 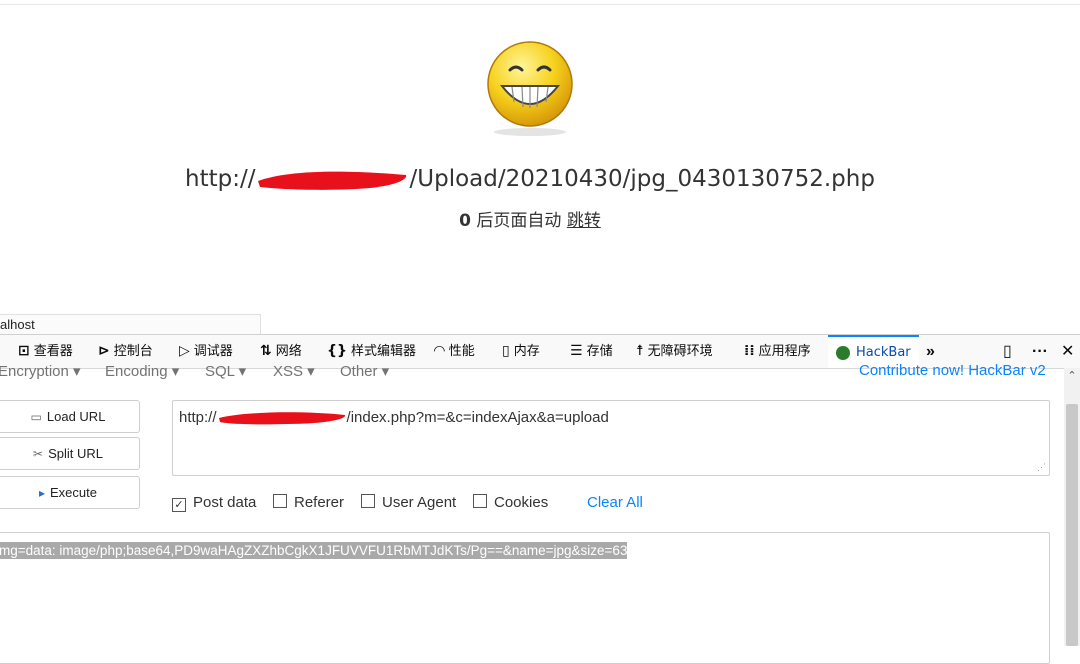 What do you see at coordinates (465, 221) in the screenshot?
I see `countdown-number: 0` at bounding box center [465, 221].